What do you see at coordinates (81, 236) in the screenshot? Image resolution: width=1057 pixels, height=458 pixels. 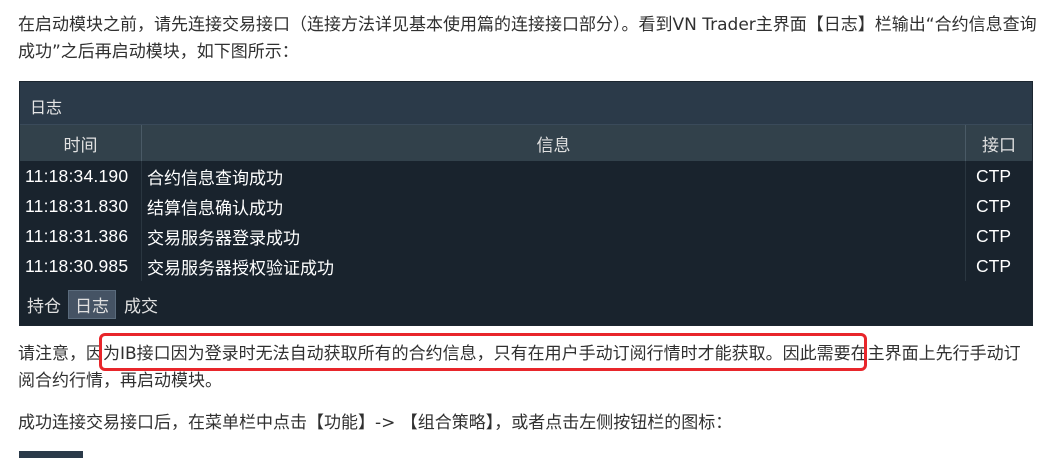 I see `log-time: 11:18:31.386` at bounding box center [81, 236].